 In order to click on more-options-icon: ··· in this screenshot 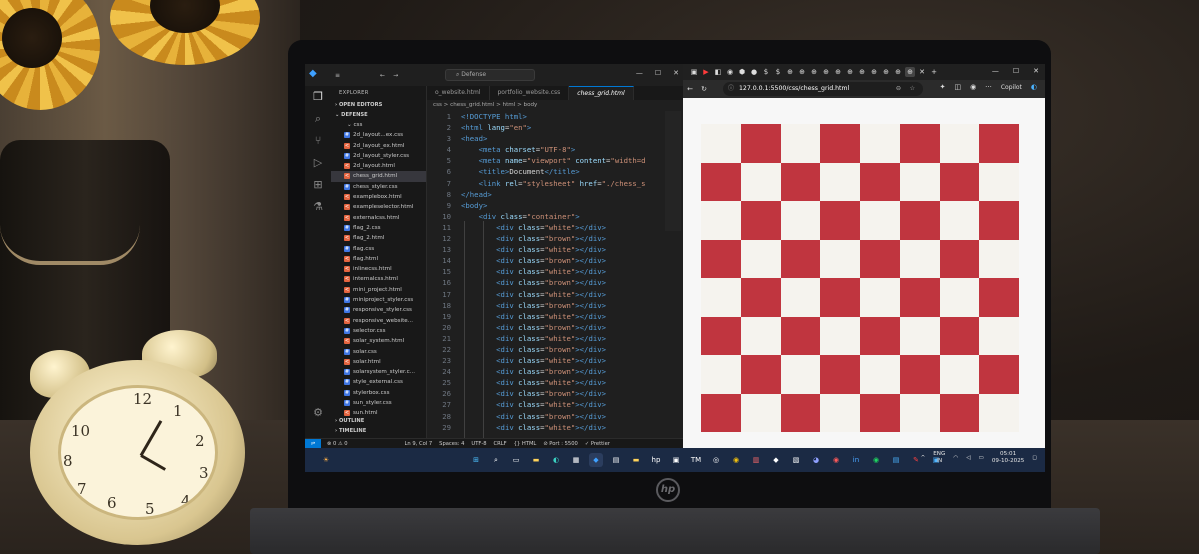, I will do `click(988, 87)`.